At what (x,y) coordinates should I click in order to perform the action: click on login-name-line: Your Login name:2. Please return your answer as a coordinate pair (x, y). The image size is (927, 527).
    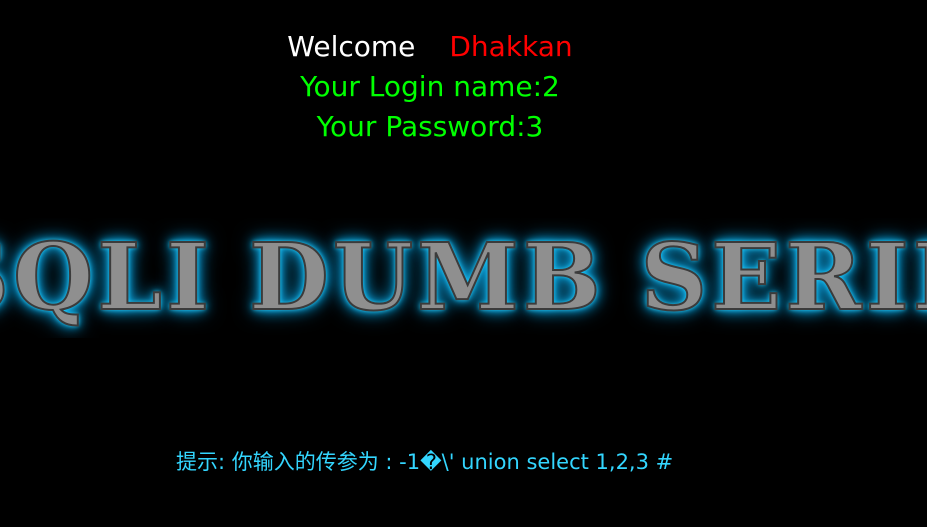
    Looking at the image, I should click on (430, 86).